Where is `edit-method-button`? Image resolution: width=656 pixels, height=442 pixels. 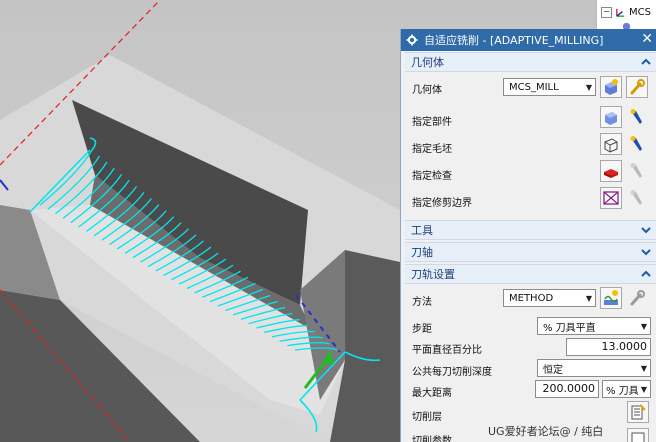 edit-method-button is located at coordinates (637, 298).